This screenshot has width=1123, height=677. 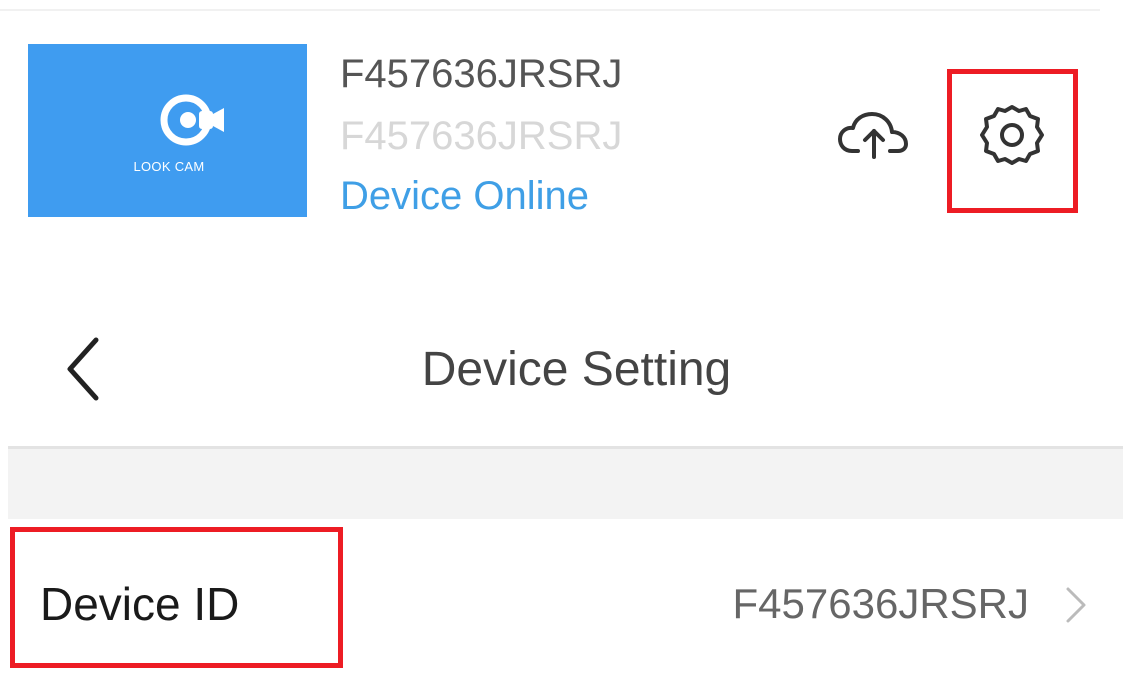 What do you see at coordinates (192, 120) in the screenshot?
I see `look-cam-logo-icon` at bounding box center [192, 120].